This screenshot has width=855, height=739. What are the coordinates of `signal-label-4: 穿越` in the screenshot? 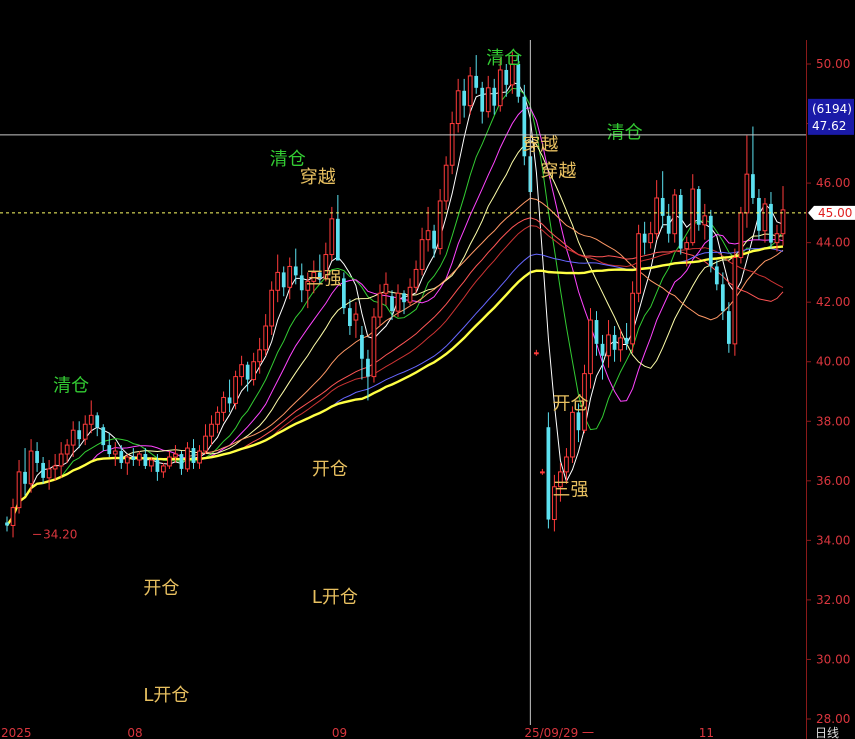 It's located at (318, 177).